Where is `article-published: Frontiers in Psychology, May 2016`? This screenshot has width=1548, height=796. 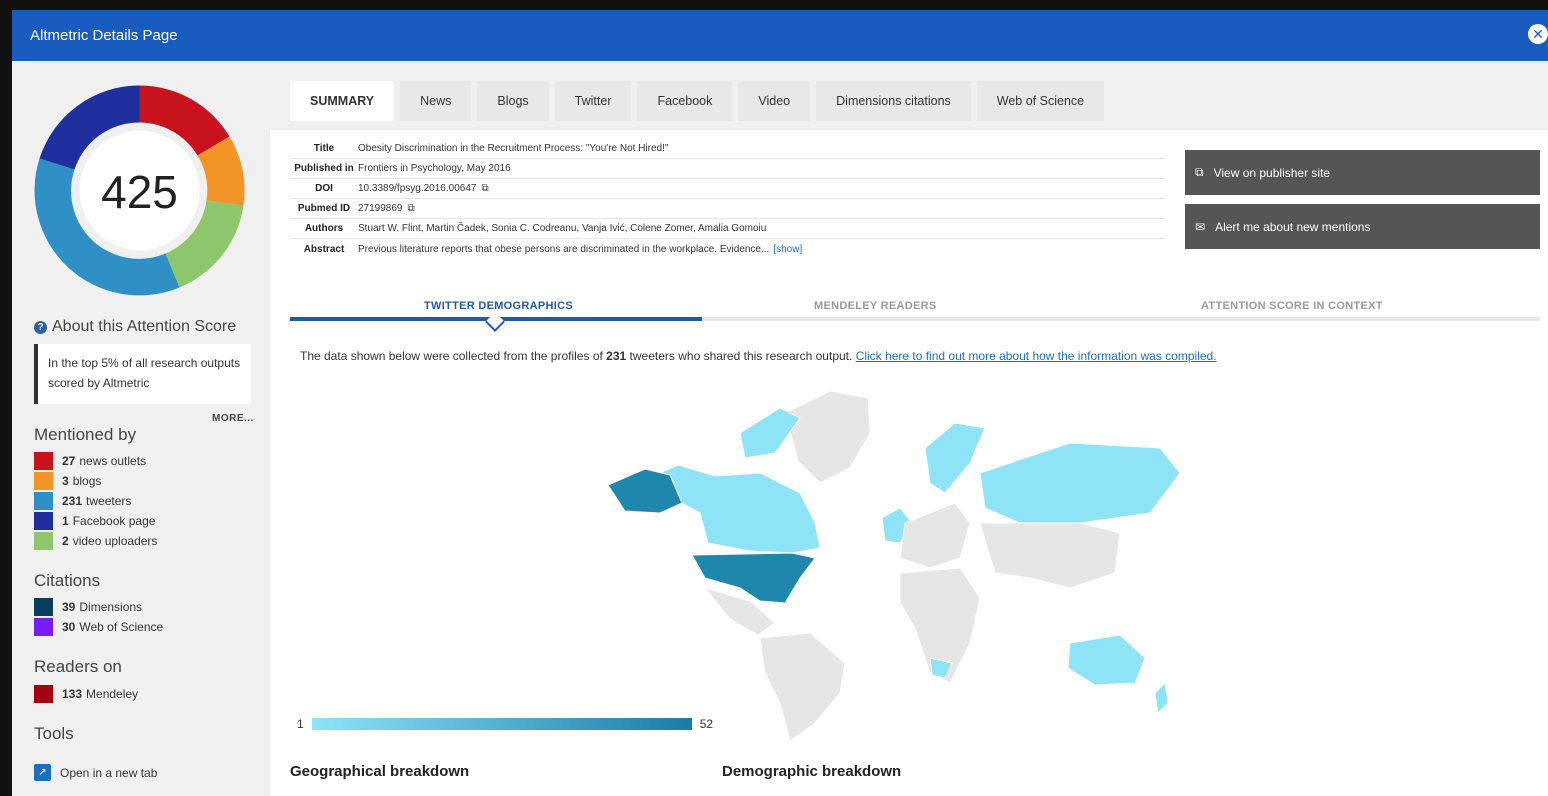
article-published: Frontiers in Psychology, May 2016 is located at coordinates (434, 168).